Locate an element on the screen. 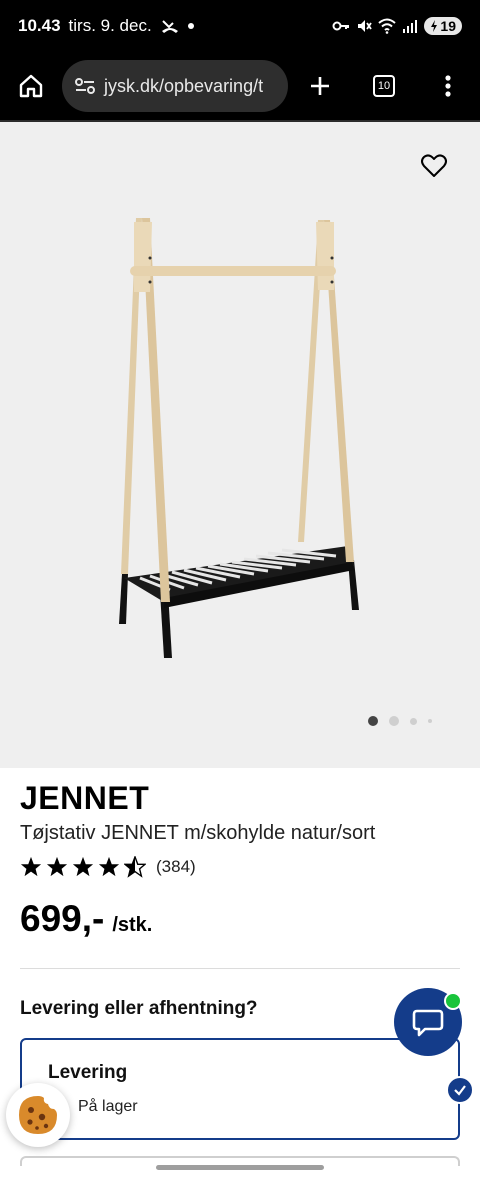  product-description: Tøjstativ JENNET m/skohylde natur/sort is located at coordinates (198, 833).